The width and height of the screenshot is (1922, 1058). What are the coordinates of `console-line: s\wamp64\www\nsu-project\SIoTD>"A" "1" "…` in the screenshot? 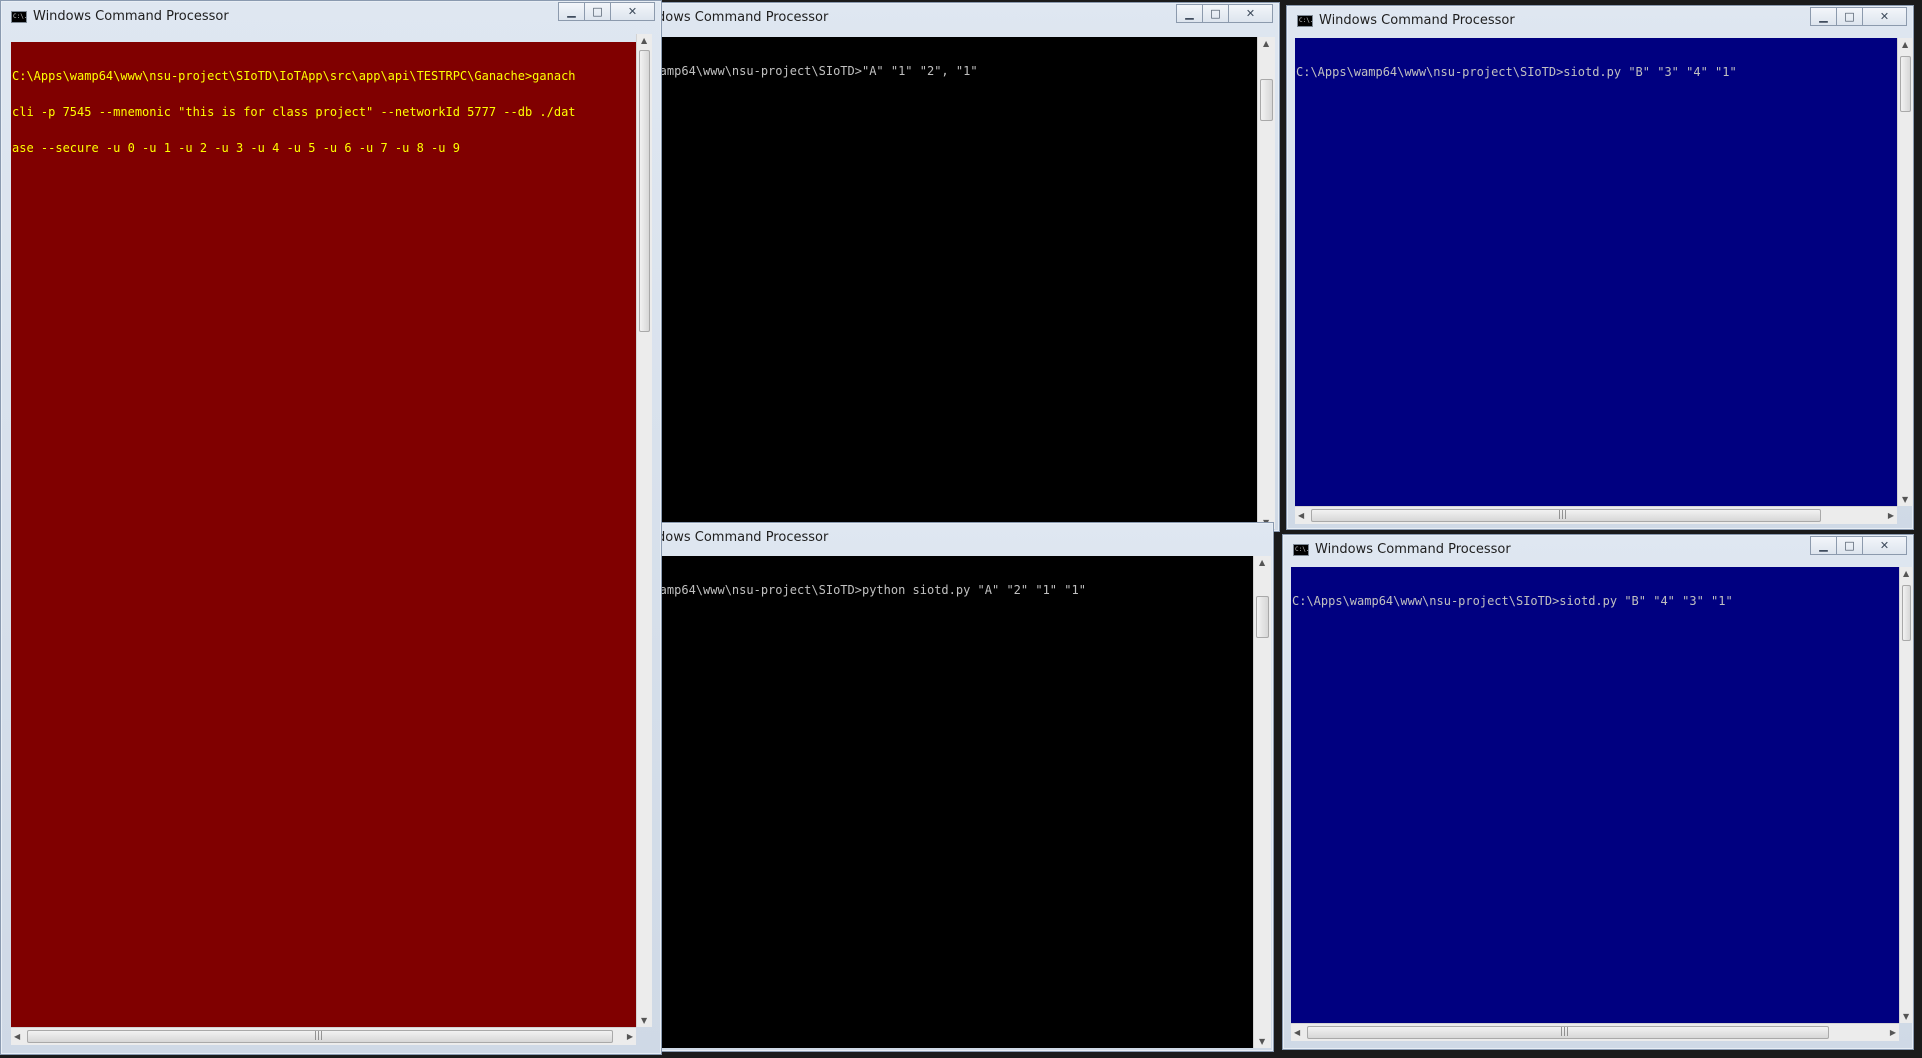 It's located at (808, 71).